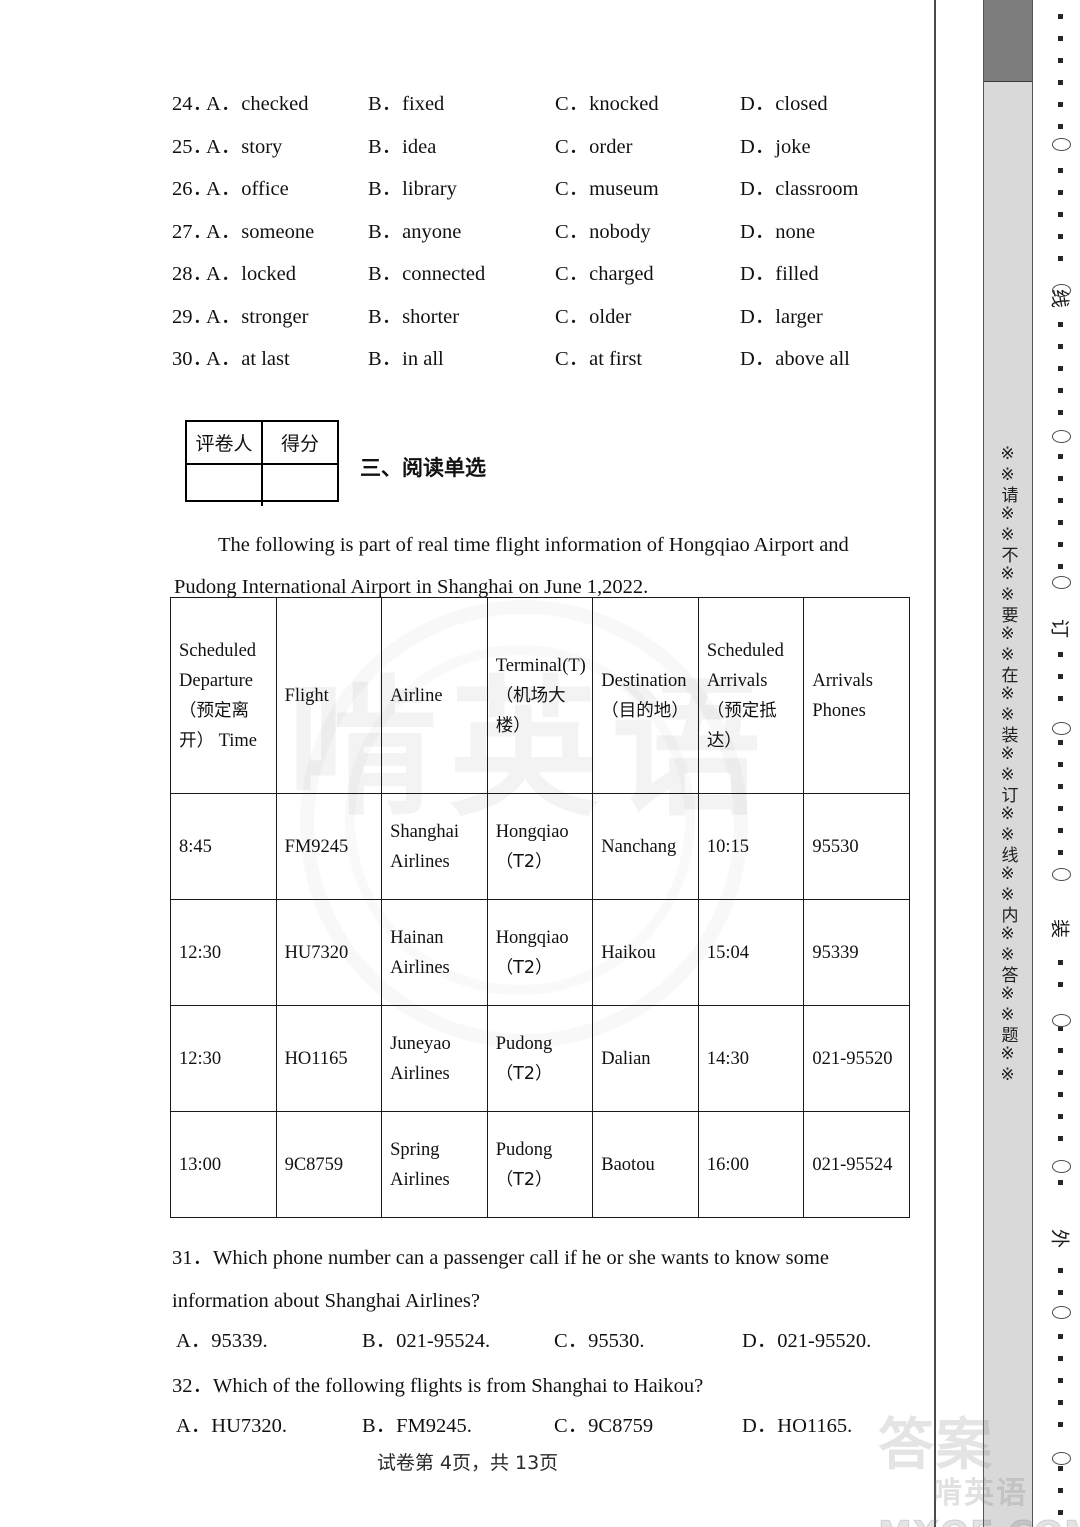  I want to click on mc-option-b: B．fixed, so click(406, 101).